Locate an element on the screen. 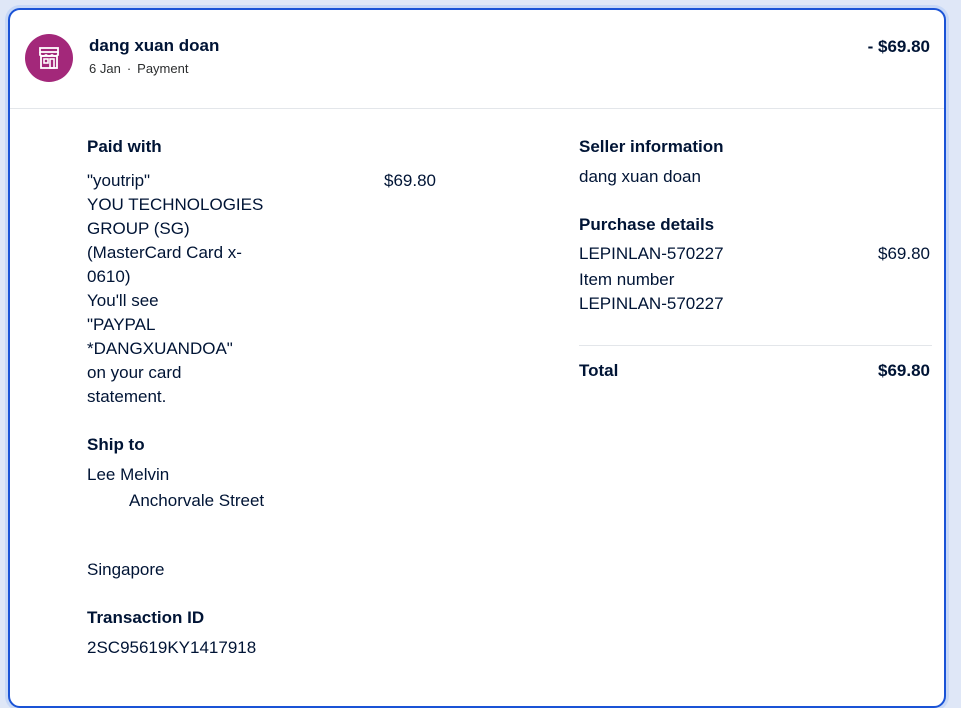 This screenshot has height=708, width=961. item-number-label: Item number is located at coordinates (627, 279).